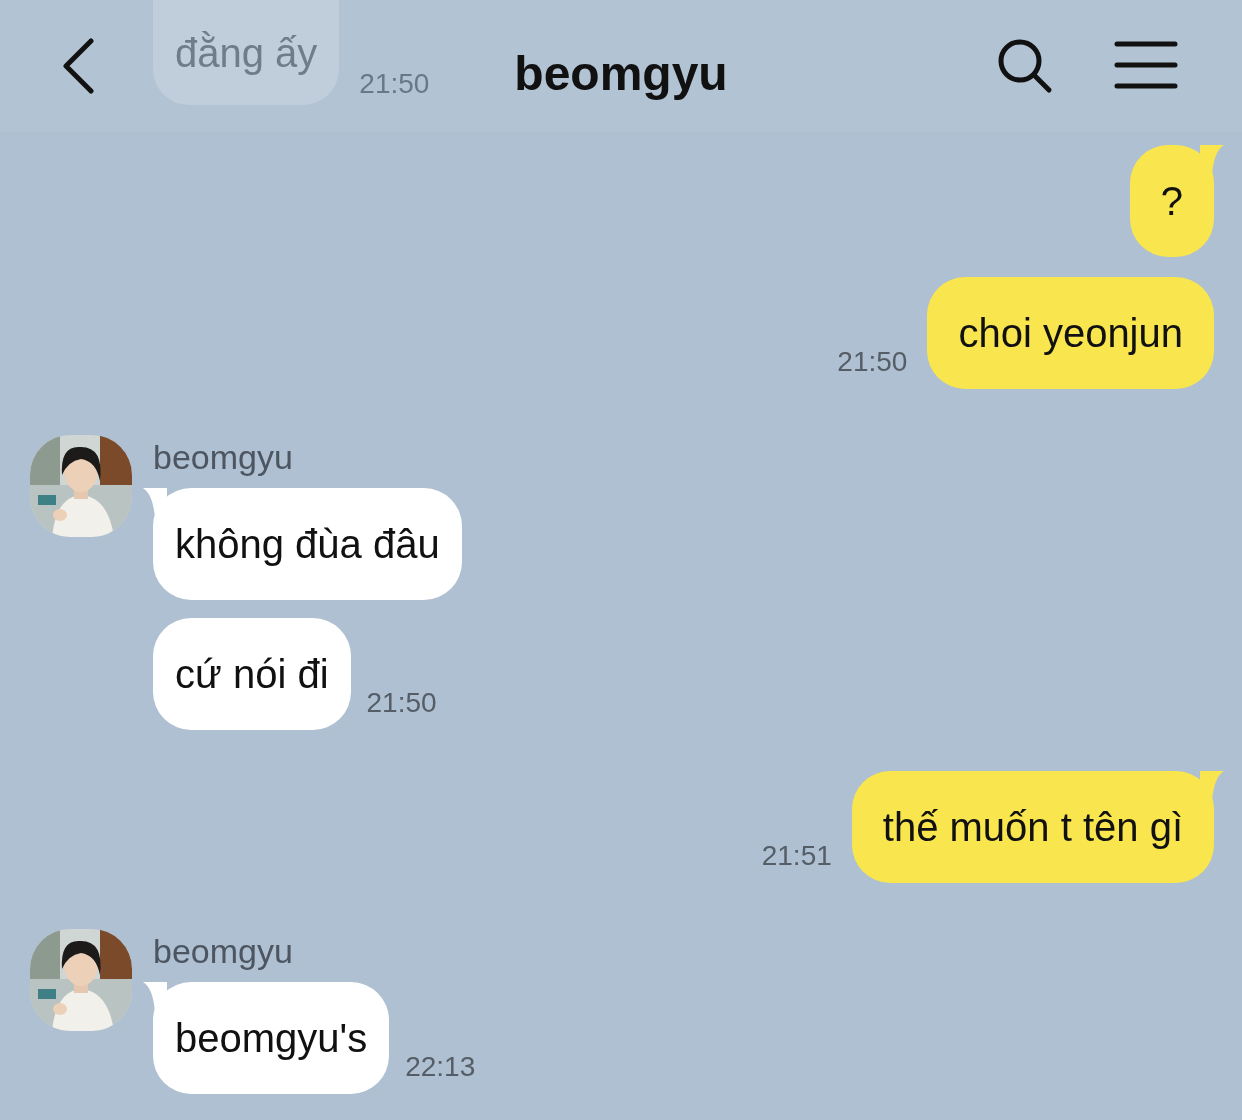 Image resolution: width=1242 pixels, height=1120 pixels. Describe the element at coordinates (1070, 333) in the screenshot. I see `message-bubble: choi yeonjun` at that location.